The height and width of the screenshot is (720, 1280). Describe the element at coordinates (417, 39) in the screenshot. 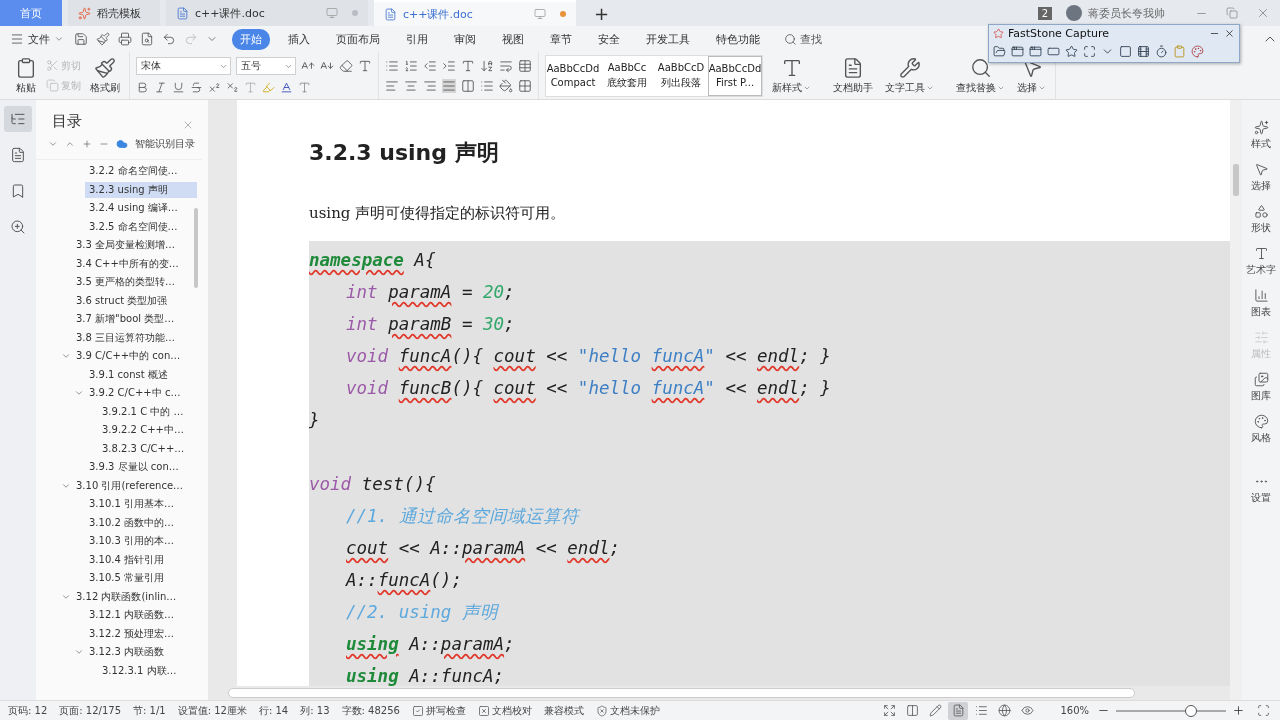

I see `ribbon-tab: 引用` at that location.